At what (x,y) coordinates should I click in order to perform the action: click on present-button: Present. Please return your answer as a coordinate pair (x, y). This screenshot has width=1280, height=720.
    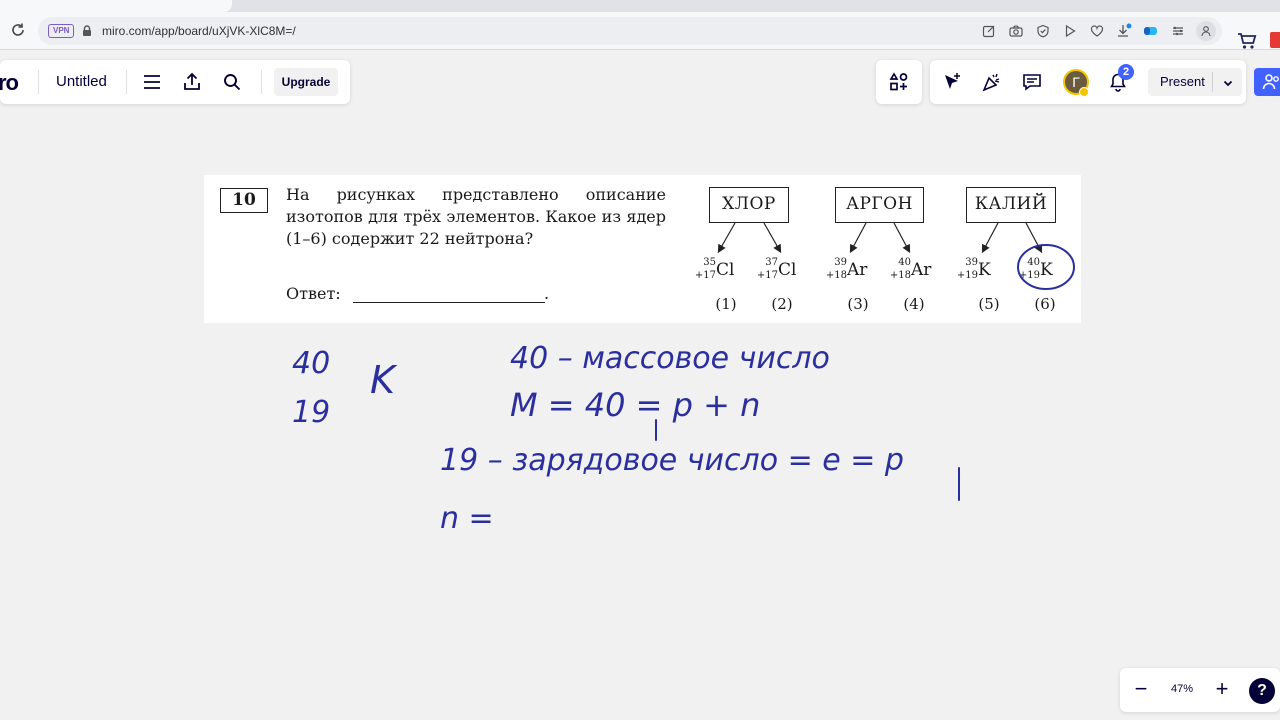
    Looking at the image, I should click on (1195, 82).